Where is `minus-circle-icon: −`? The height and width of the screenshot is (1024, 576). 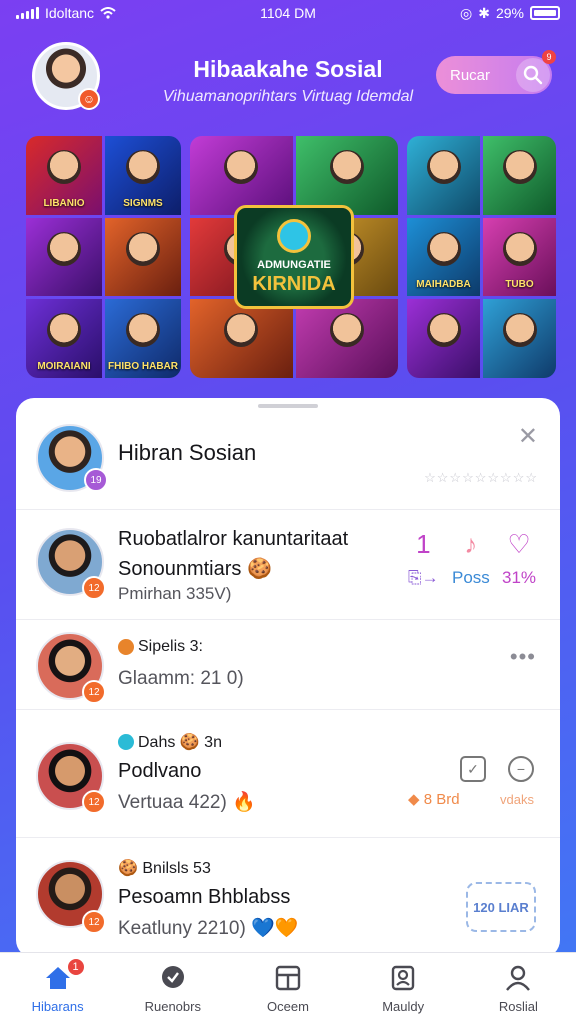 minus-circle-icon: − is located at coordinates (521, 769).